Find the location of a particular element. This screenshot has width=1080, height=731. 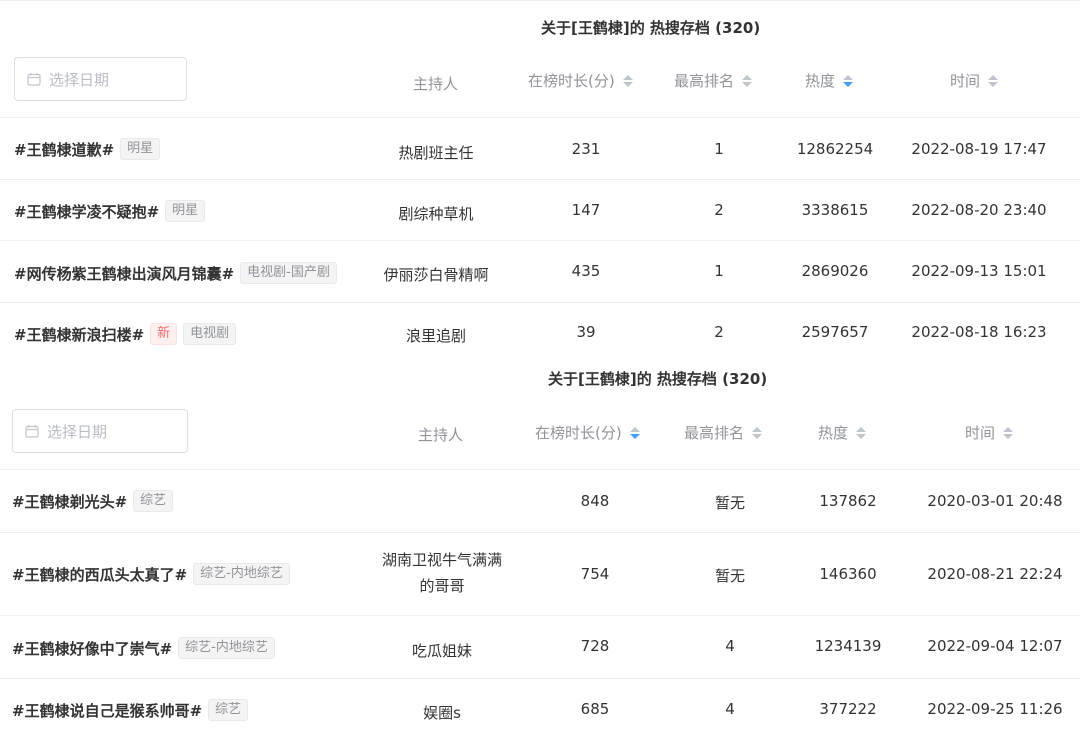

heat-cell: 377222 is located at coordinates (848, 709).